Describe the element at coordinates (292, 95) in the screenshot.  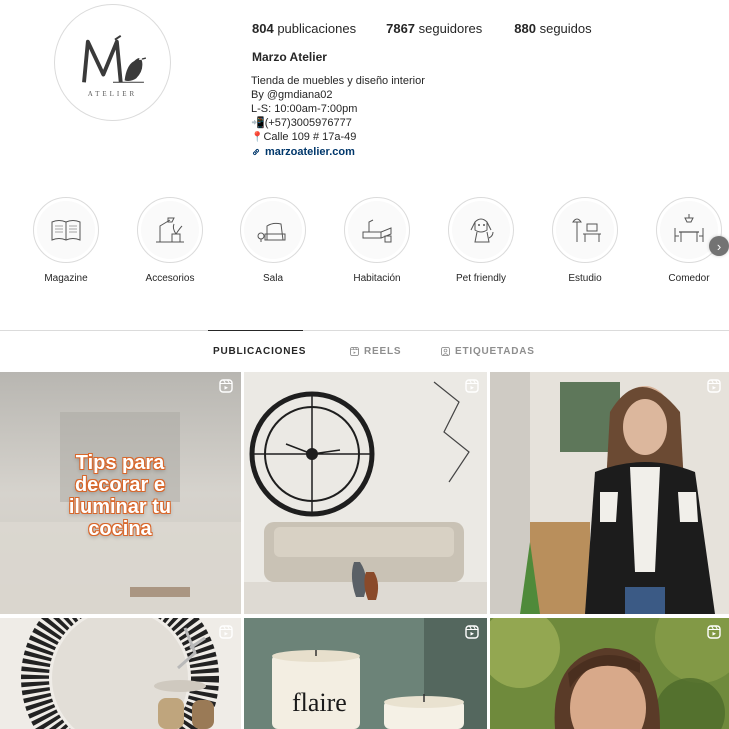
I see `bio-line-owner: By @gmdiana02` at that location.